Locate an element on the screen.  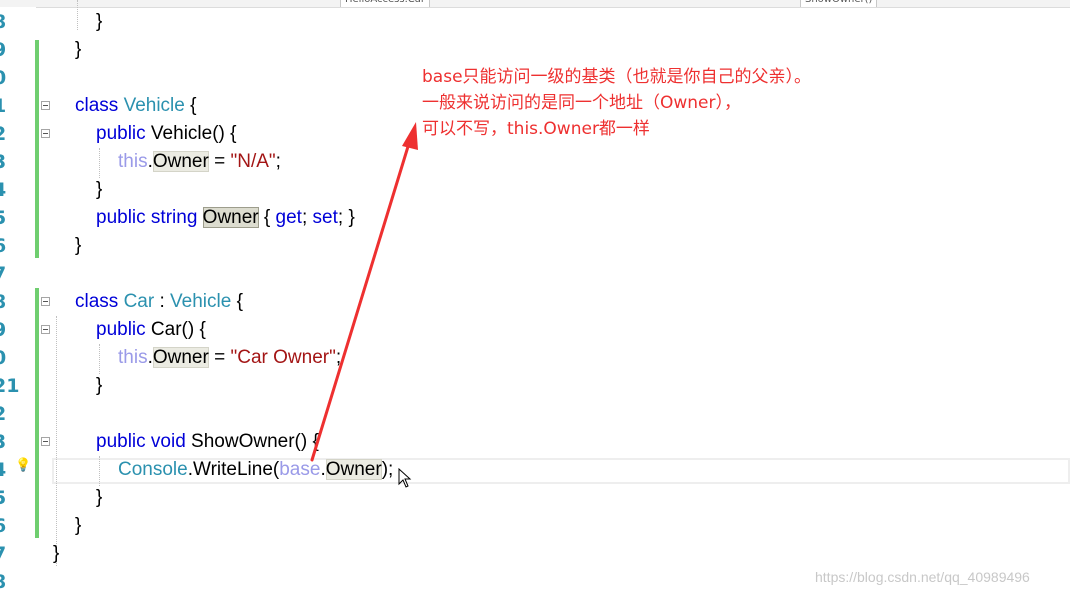
arrow-head is located at coordinates (410, 136).